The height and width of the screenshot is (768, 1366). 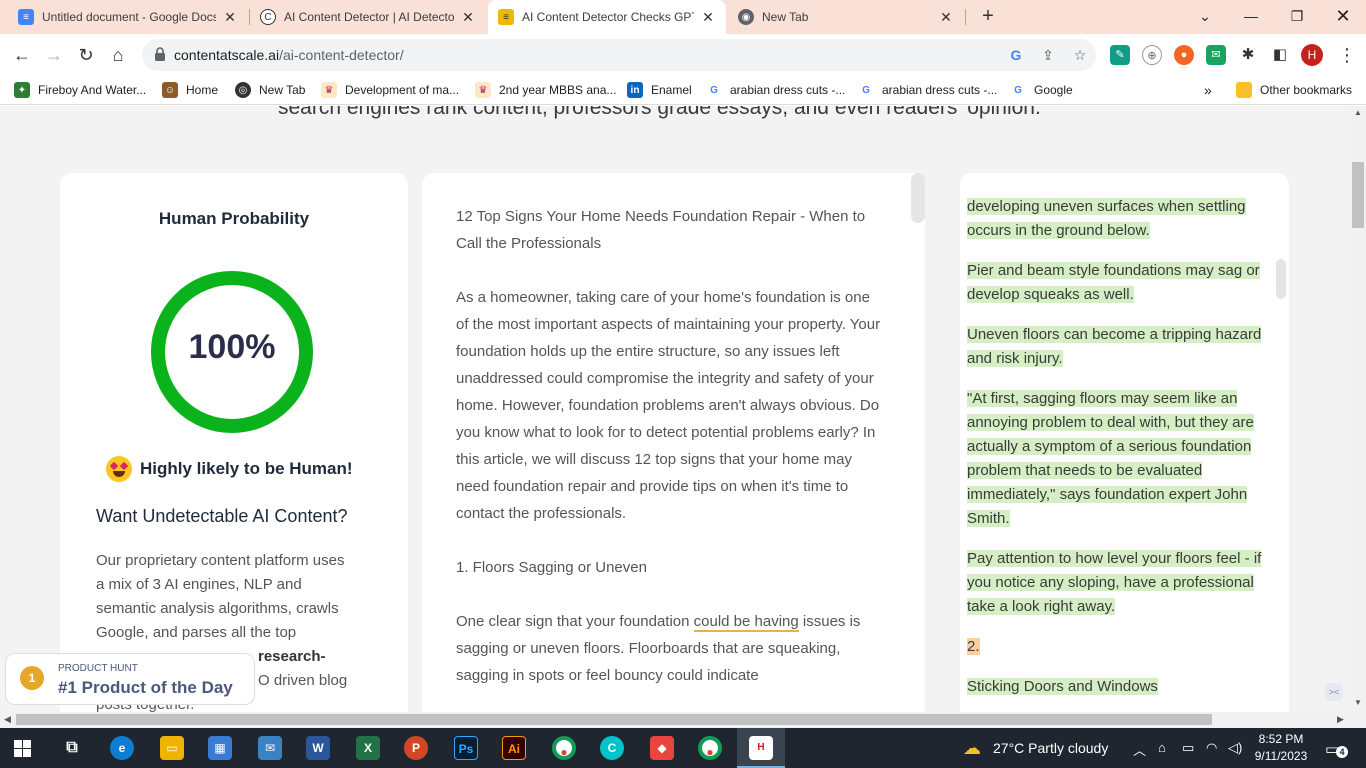 I want to click on tab-search-icon: ⌄, so click(x=1205, y=17).